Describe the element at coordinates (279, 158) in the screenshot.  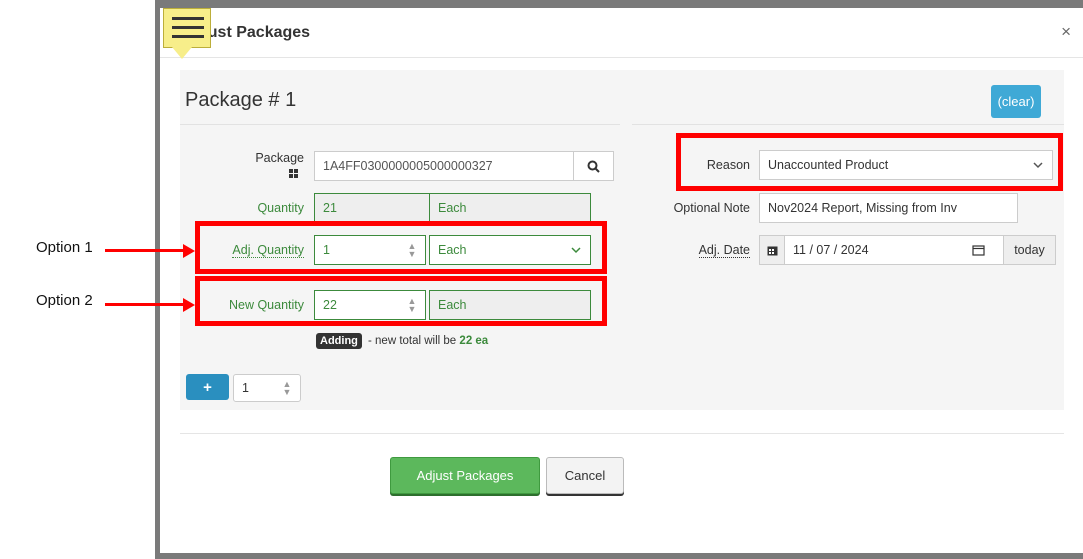
I see `package-label: Package` at that location.